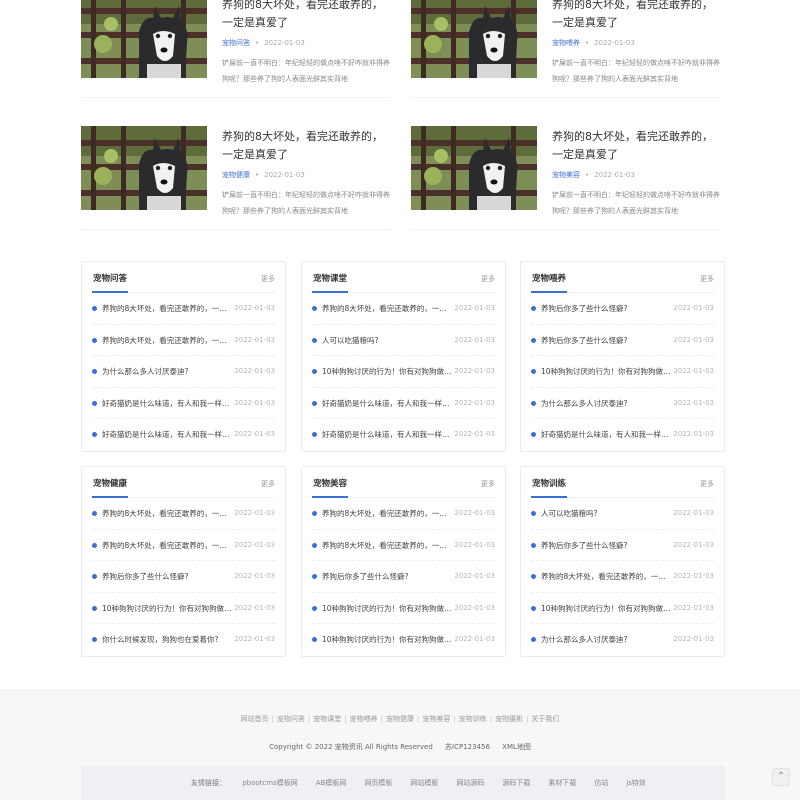 The height and width of the screenshot is (800, 800). Describe the element at coordinates (110, 483) in the screenshot. I see `box-title: 宠物健康` at that location.